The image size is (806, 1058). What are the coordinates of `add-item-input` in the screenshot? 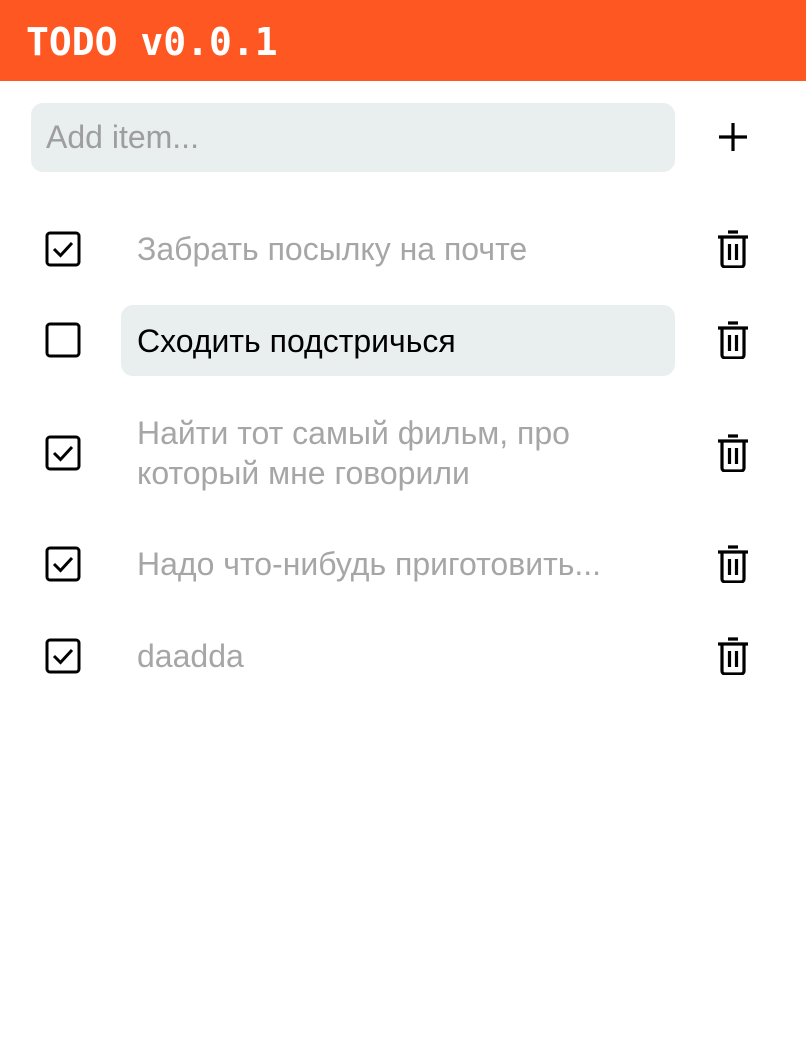 It's located at (353, 137).